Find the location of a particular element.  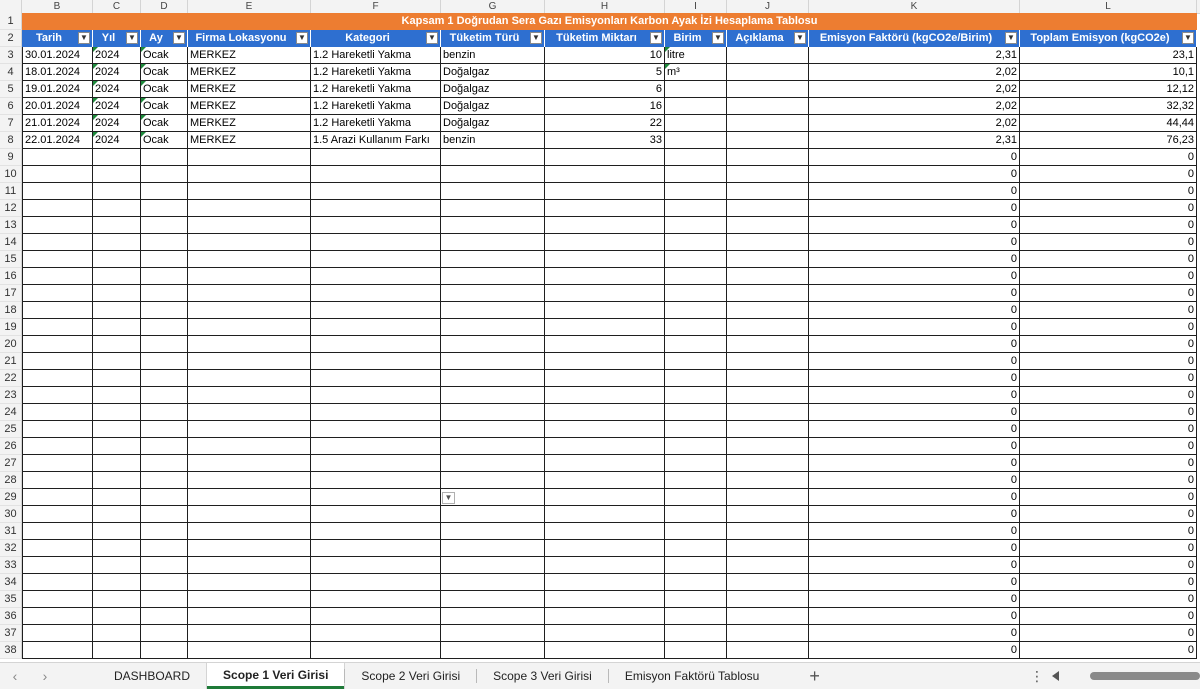

table-cell: 16 is located at coordinates (605, 106).